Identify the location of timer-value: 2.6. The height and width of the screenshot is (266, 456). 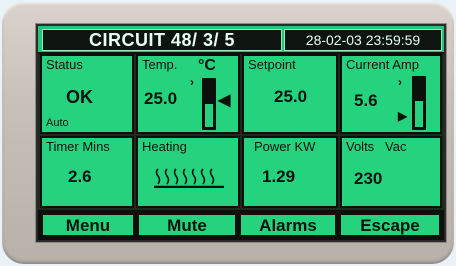
(80, 176).